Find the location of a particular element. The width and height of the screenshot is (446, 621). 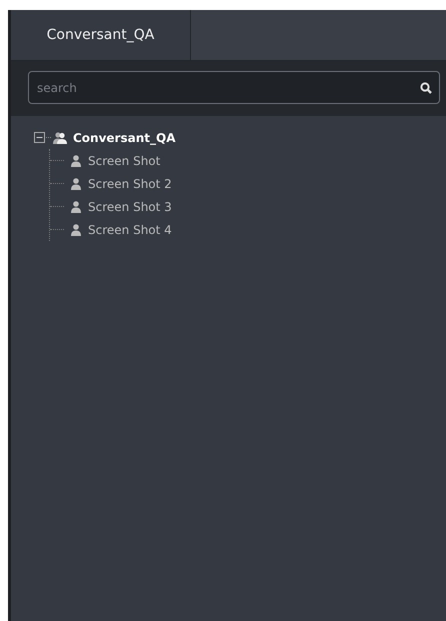

search-icon is located at coordinates (426, 88).